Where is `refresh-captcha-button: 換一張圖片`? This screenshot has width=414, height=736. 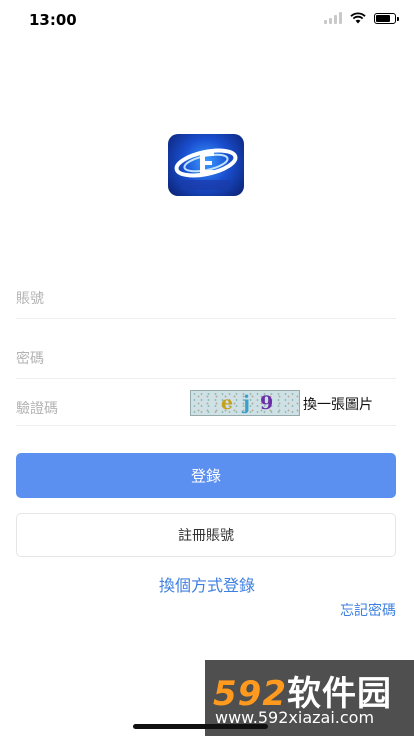
refresh-captcha-button: 換一張圖片 is located at coordinates (338, 404).